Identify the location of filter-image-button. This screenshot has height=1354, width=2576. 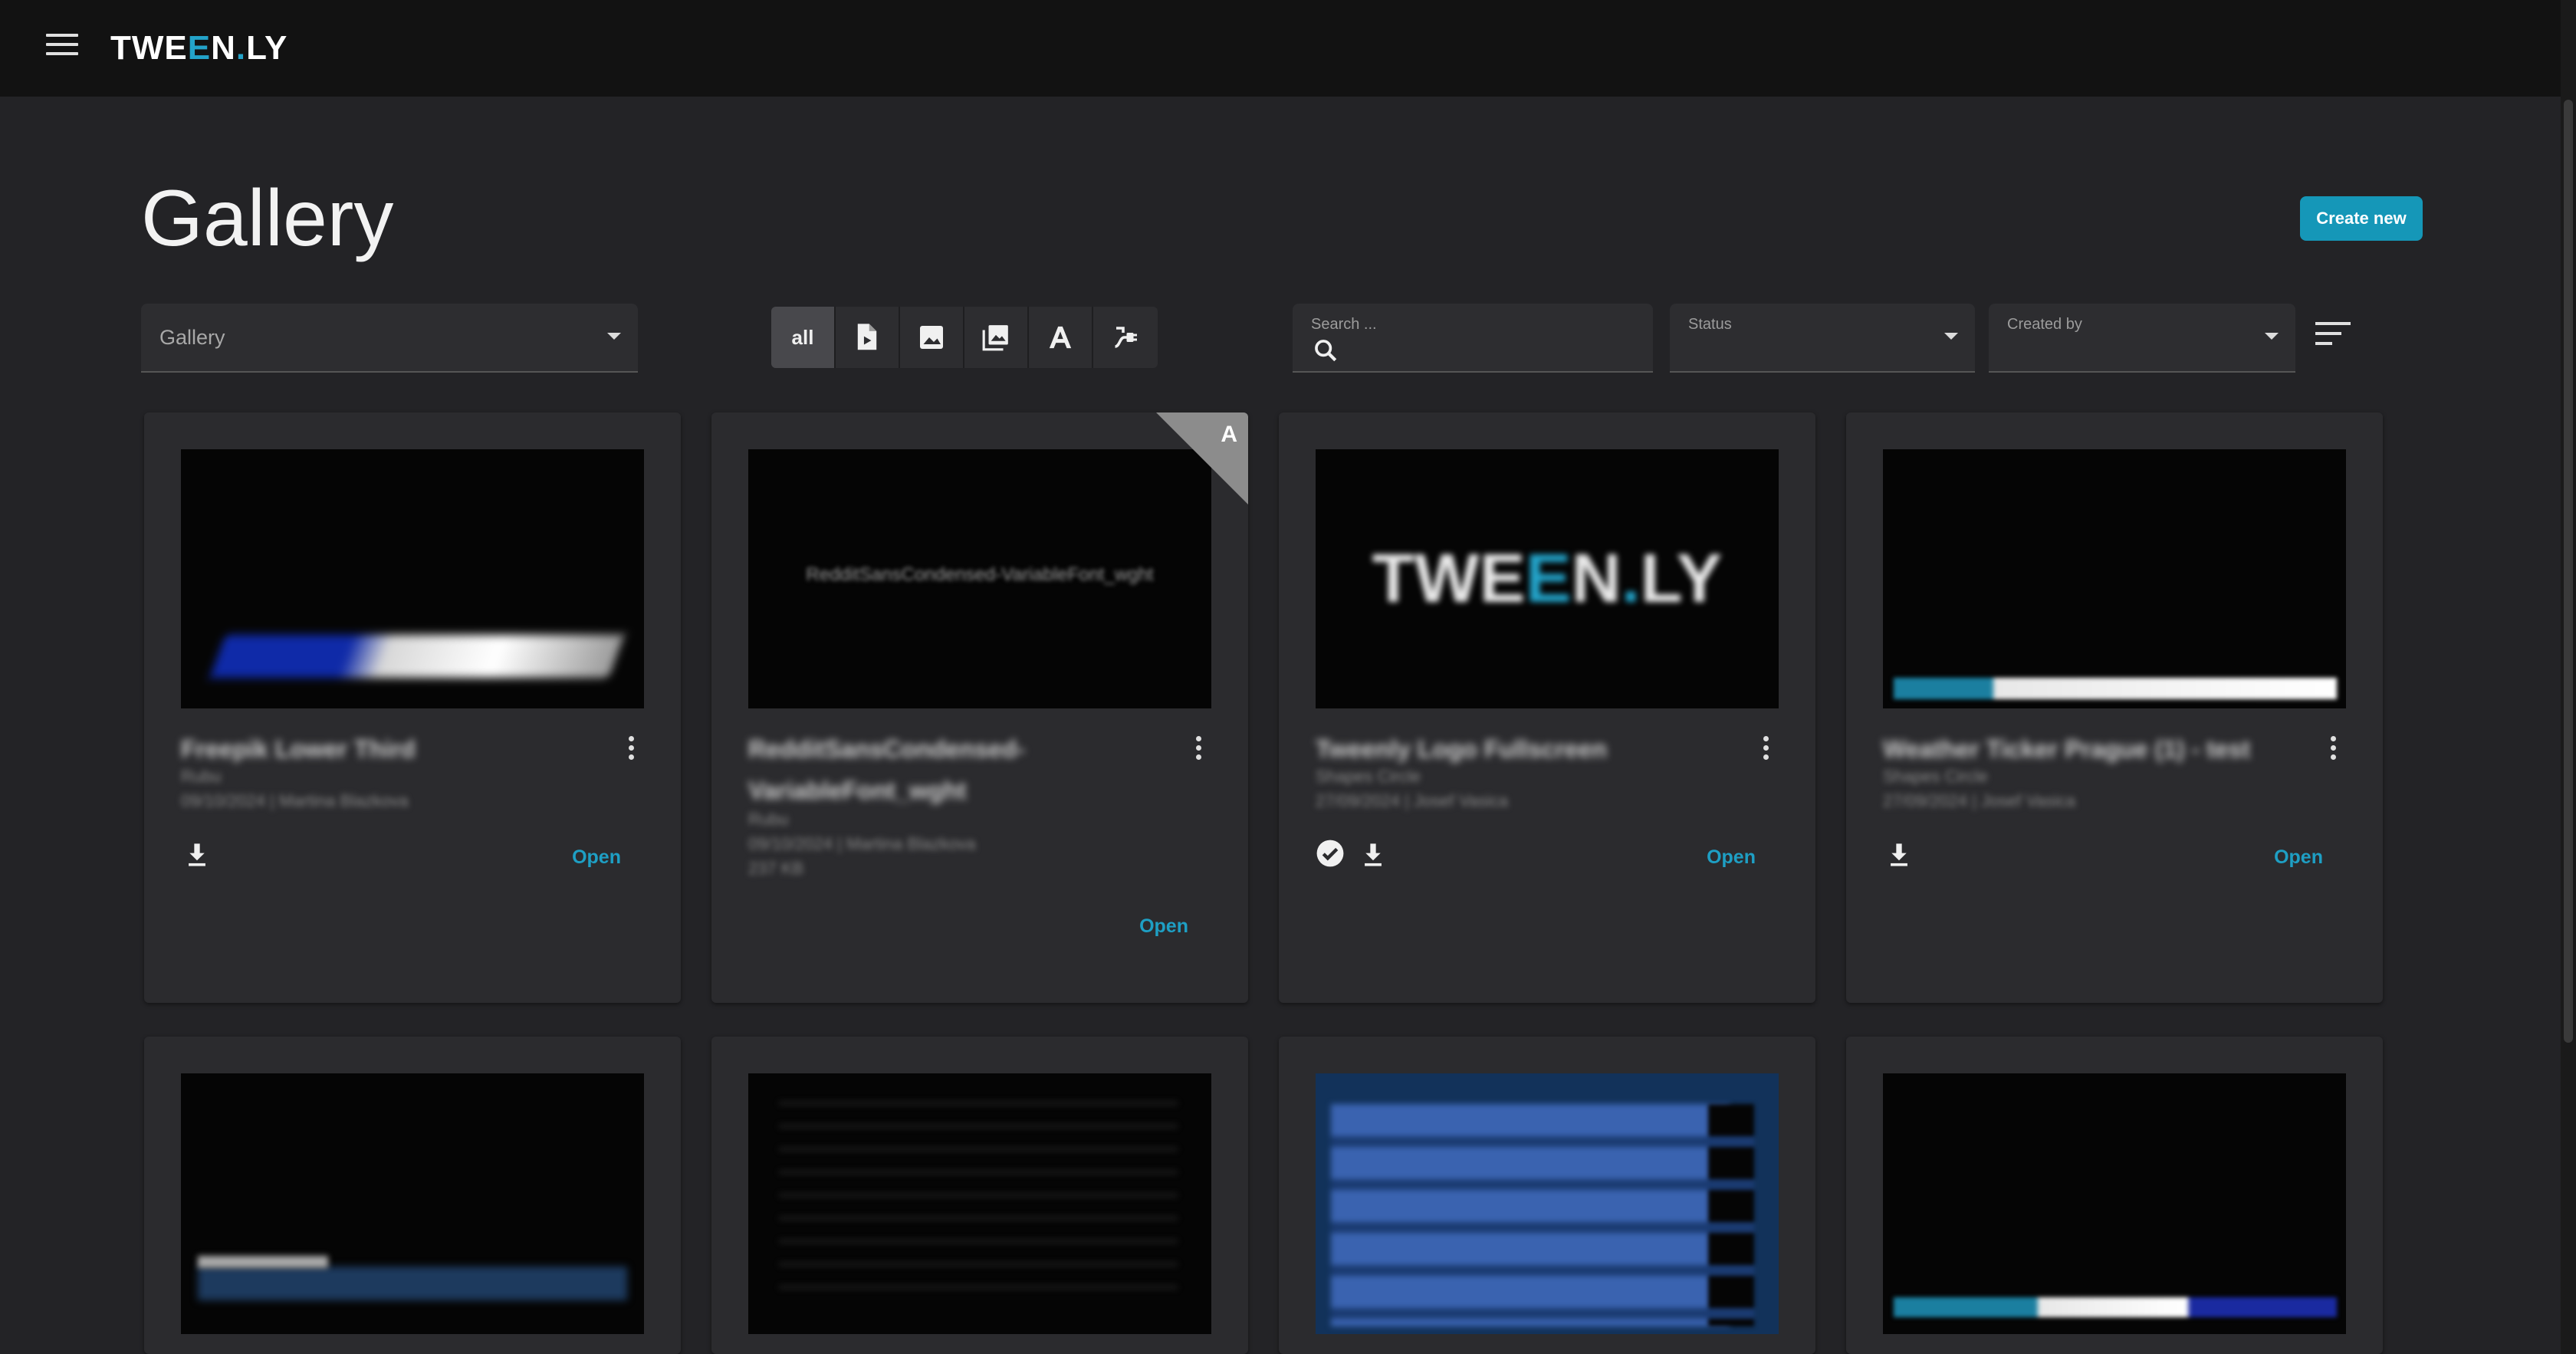
(932, 337).